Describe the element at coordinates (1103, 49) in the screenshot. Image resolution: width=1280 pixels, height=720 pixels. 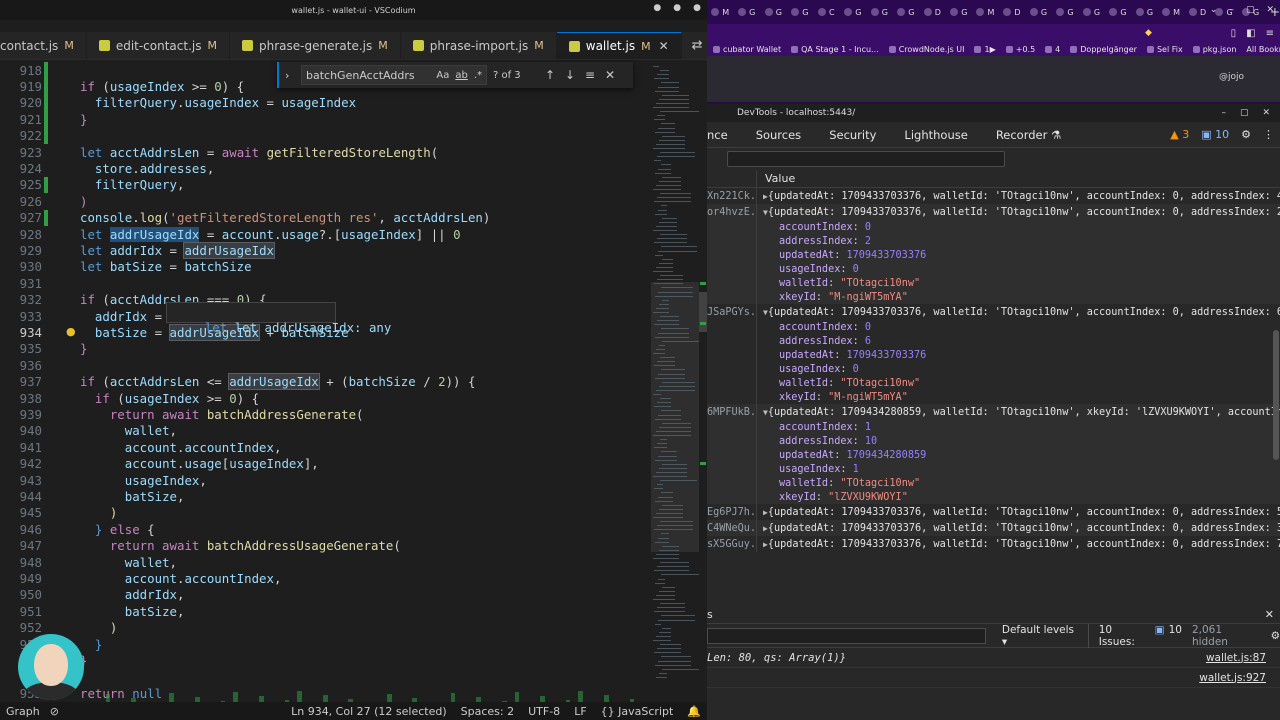
I see `bookmark-item: Doppelgänger` at that location.